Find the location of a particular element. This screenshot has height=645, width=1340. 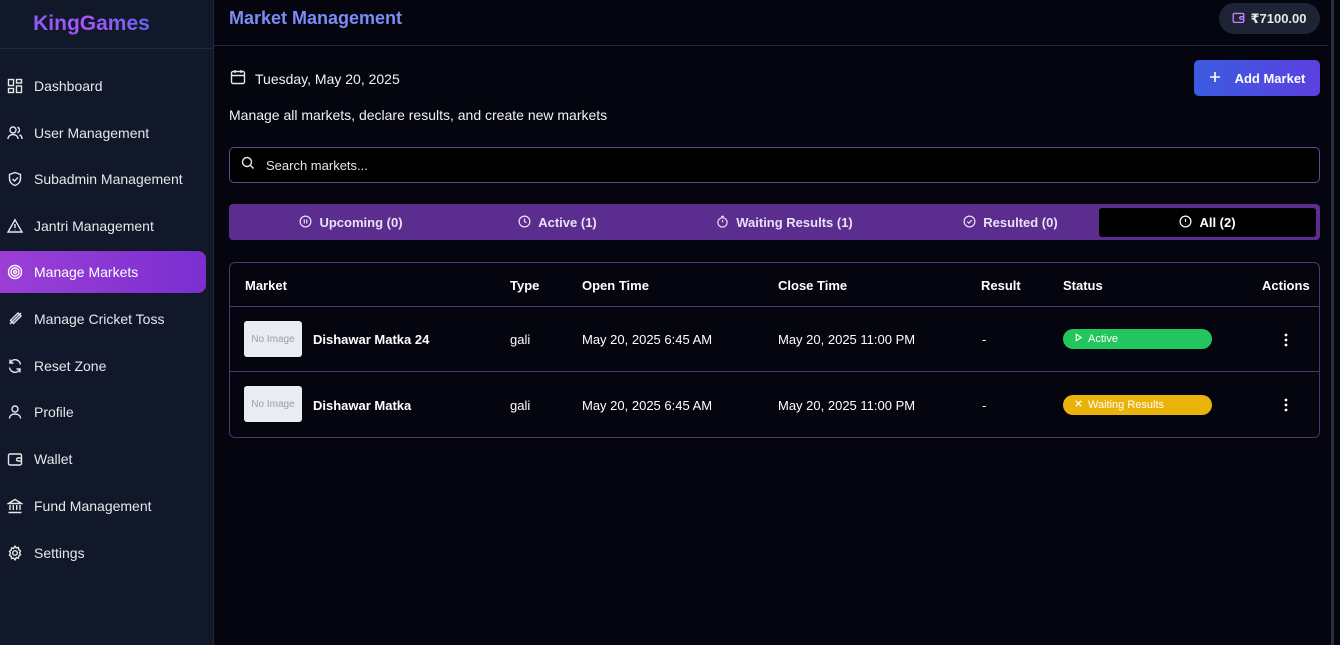

status-label: Waiting Results is located at coordinates (1126, 405).